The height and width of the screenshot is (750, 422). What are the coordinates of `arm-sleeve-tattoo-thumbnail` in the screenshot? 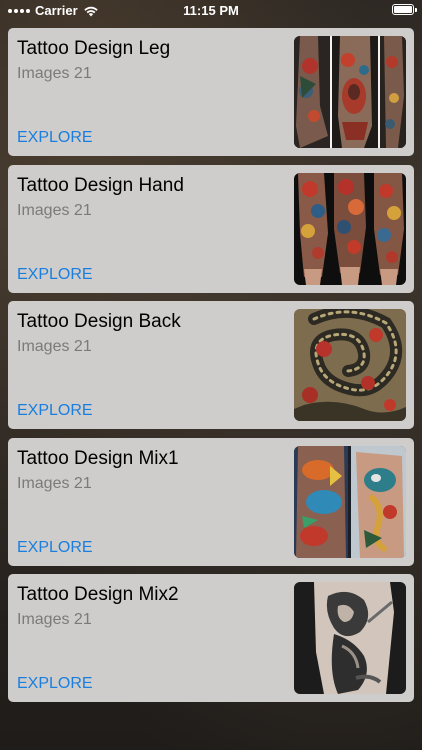 It's located at (350, 228).